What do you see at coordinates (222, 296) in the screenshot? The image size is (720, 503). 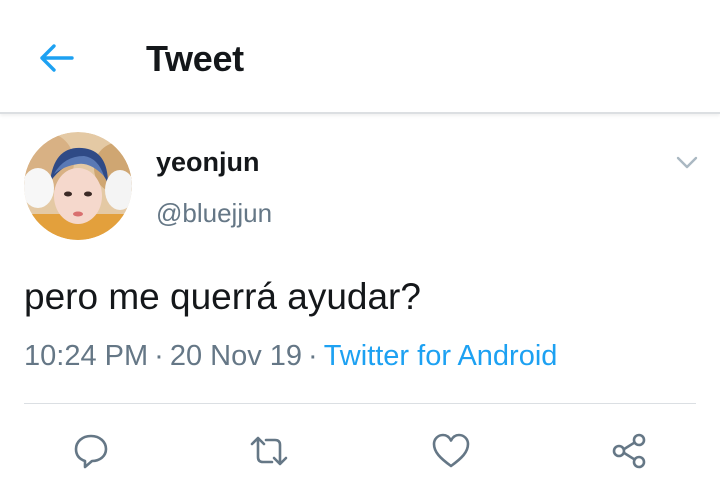 I see `tweet-text: pero me querrá ayudar?` at bounding box center [222, 296].